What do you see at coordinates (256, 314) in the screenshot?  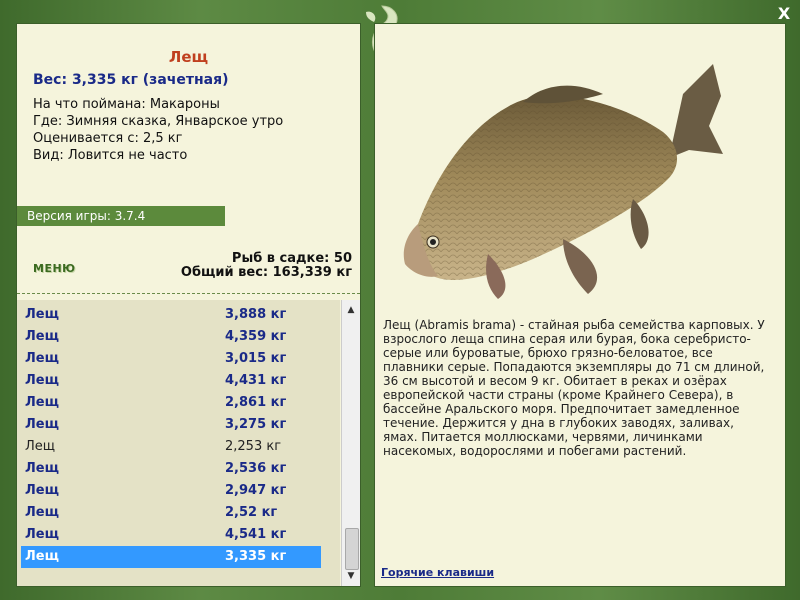 I see `list-item-weight: 3,888 кг` at bounding box center [256, 314].